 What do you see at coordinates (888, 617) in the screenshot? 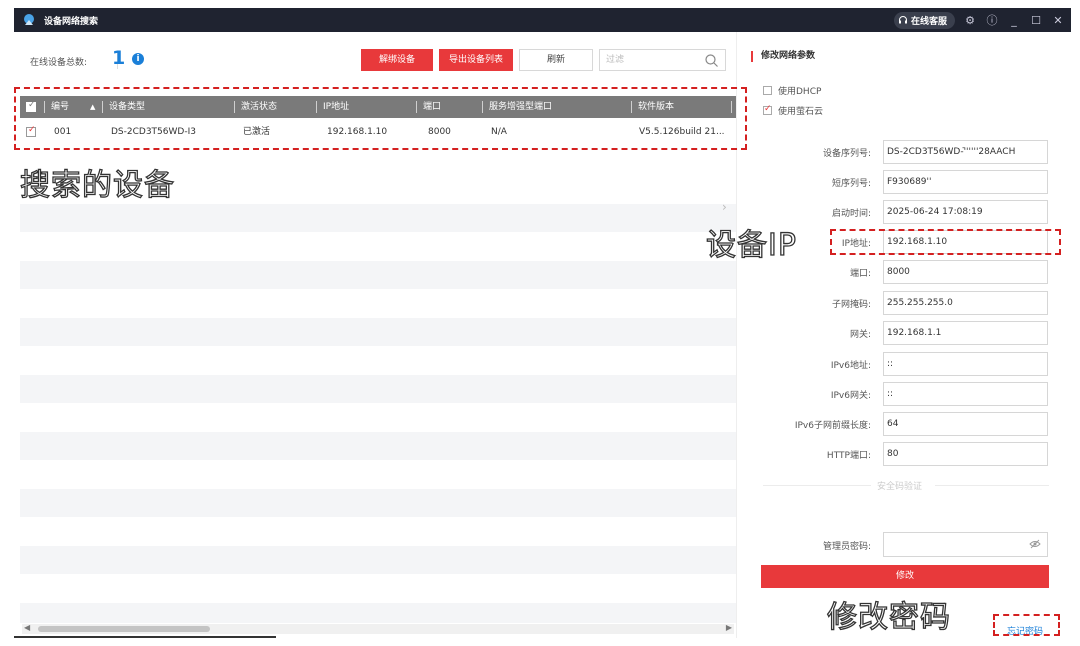
I see `annotation-change-password: 修改密码` at bounding box center [888, 617].